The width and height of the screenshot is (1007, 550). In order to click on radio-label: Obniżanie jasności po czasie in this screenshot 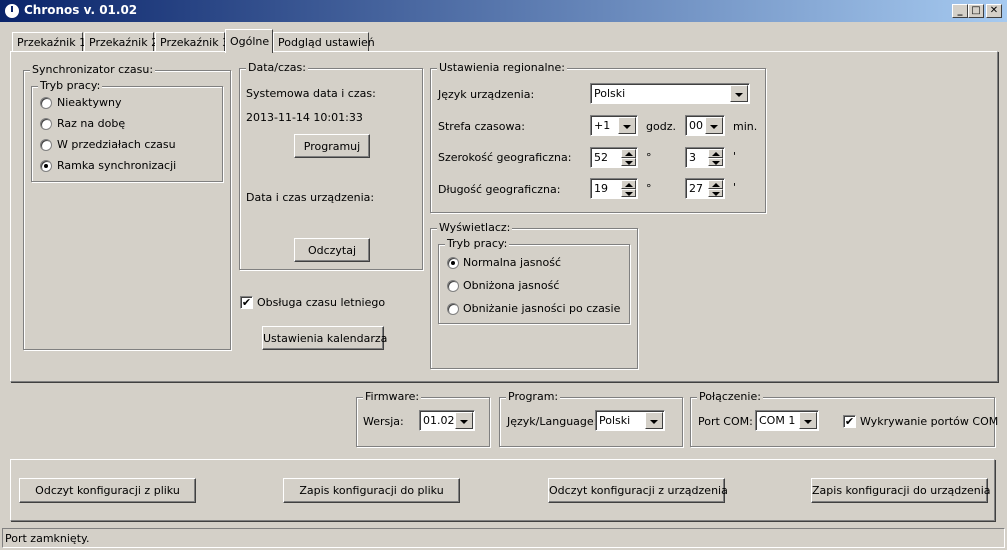, I will do `click(541, 308)`.